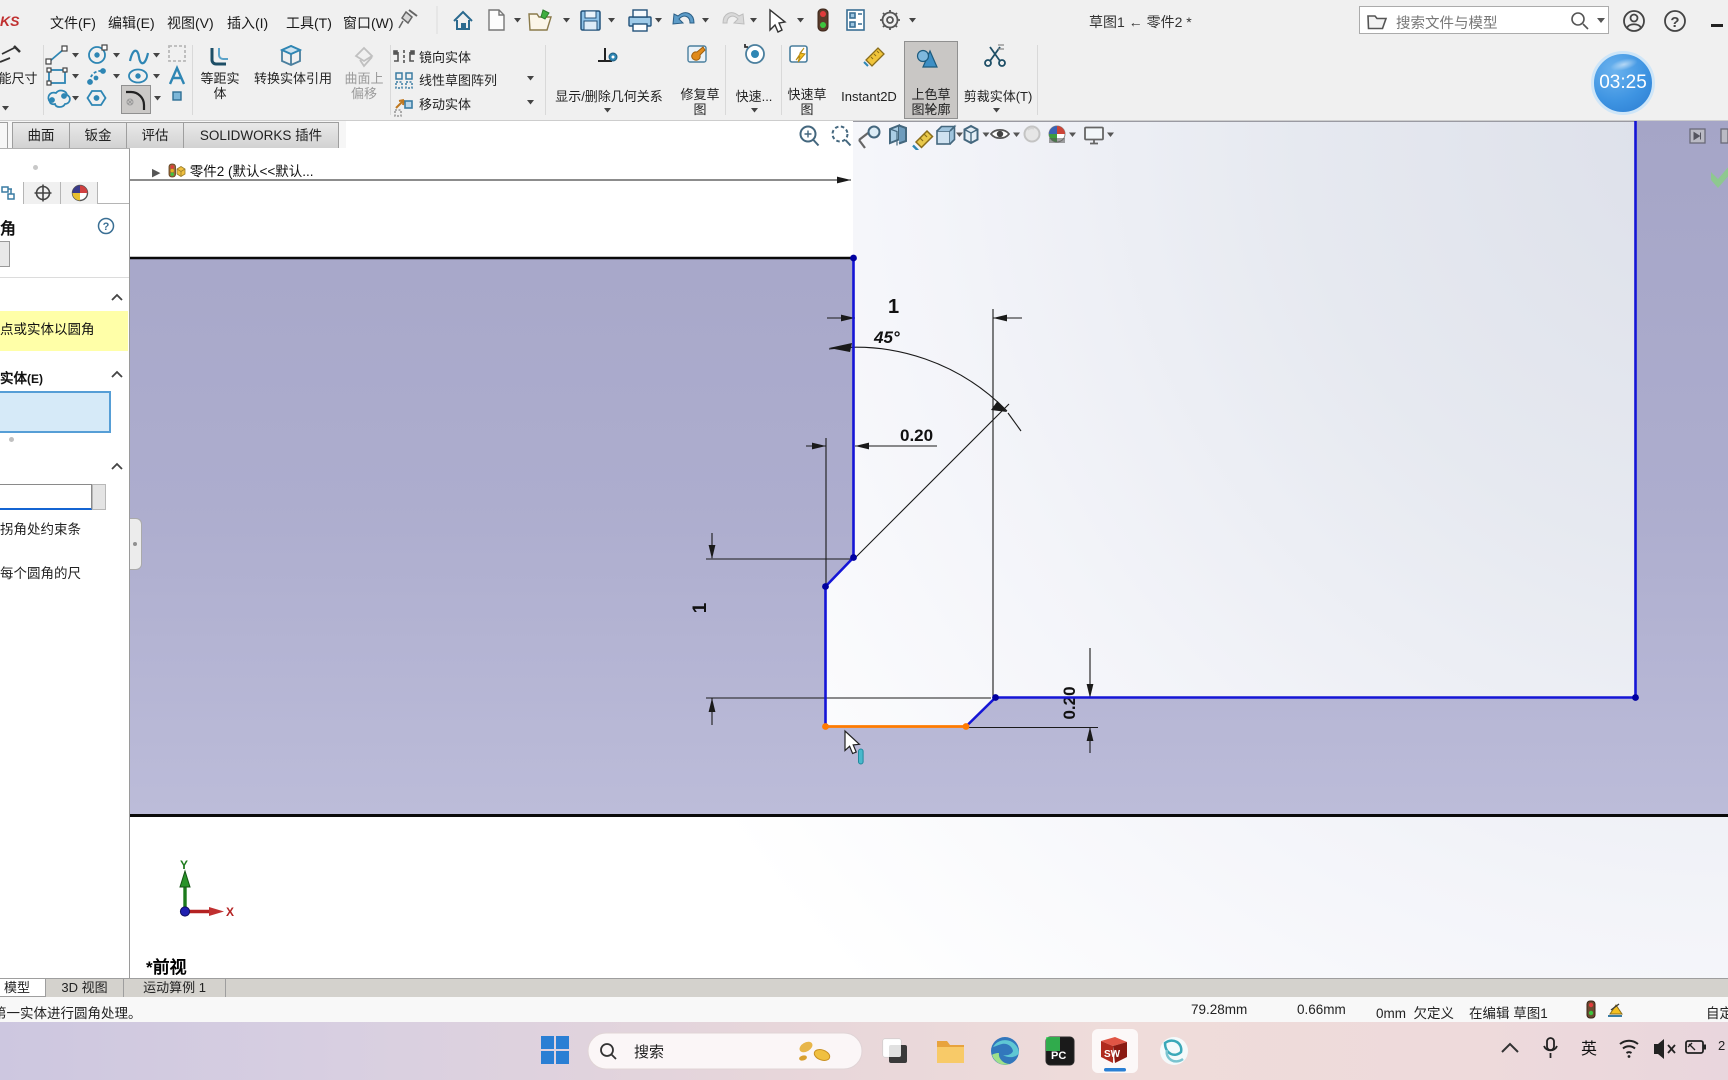 The height and width of the screenshot is (1080, 1728). I want to click on svg-text: 45°, so click(886, 337).